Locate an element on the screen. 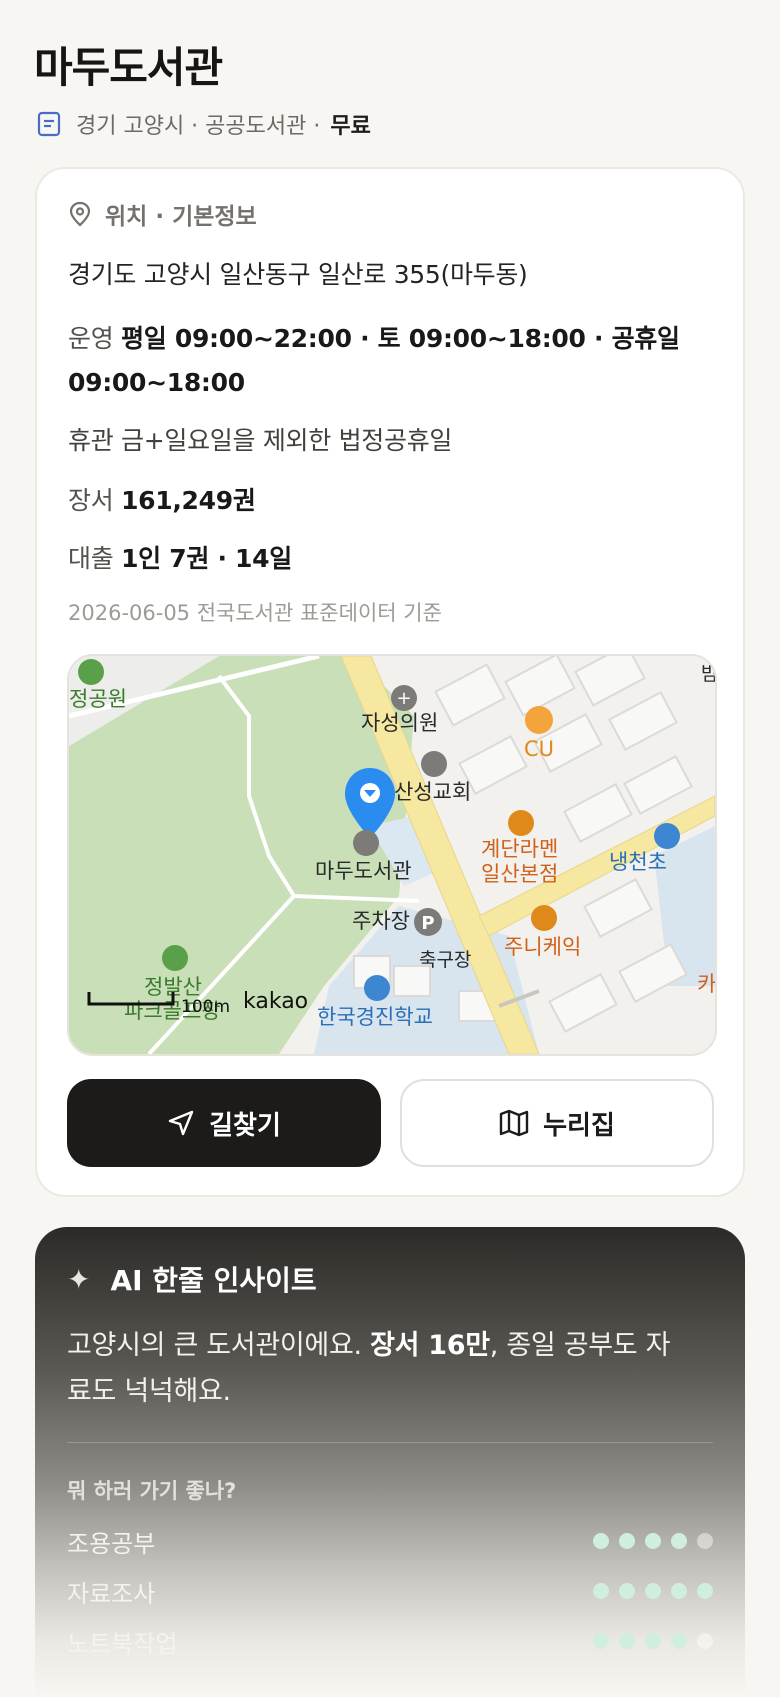  map-label-church: 산성교회 is located at coordinates (432, 792).